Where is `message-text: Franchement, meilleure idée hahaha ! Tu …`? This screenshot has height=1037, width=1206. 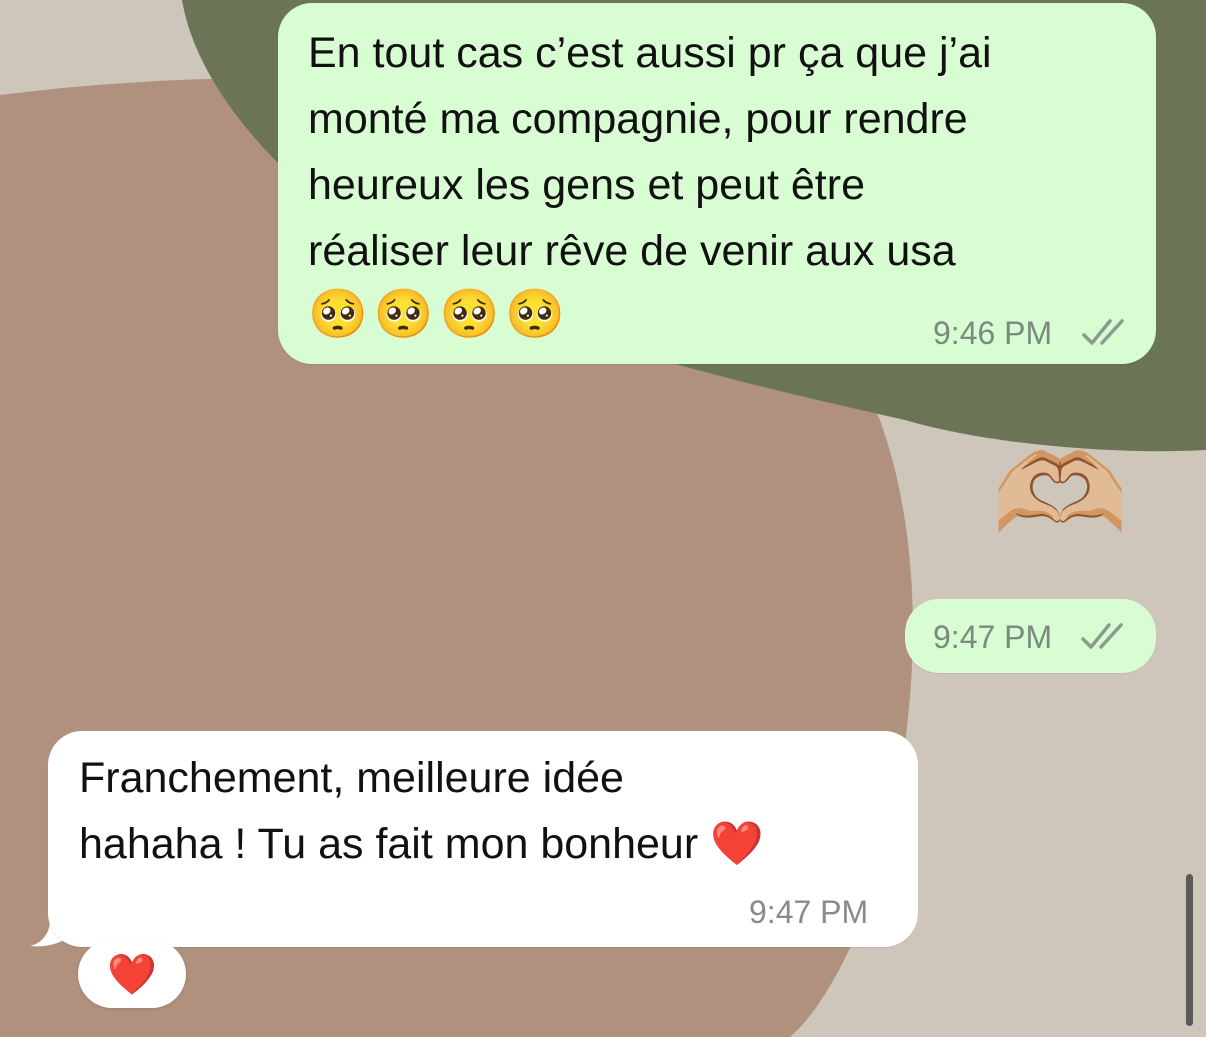 message-text: Franchement, meilleure idée hahaha ! Tu … is located at coordinates (421, 811).